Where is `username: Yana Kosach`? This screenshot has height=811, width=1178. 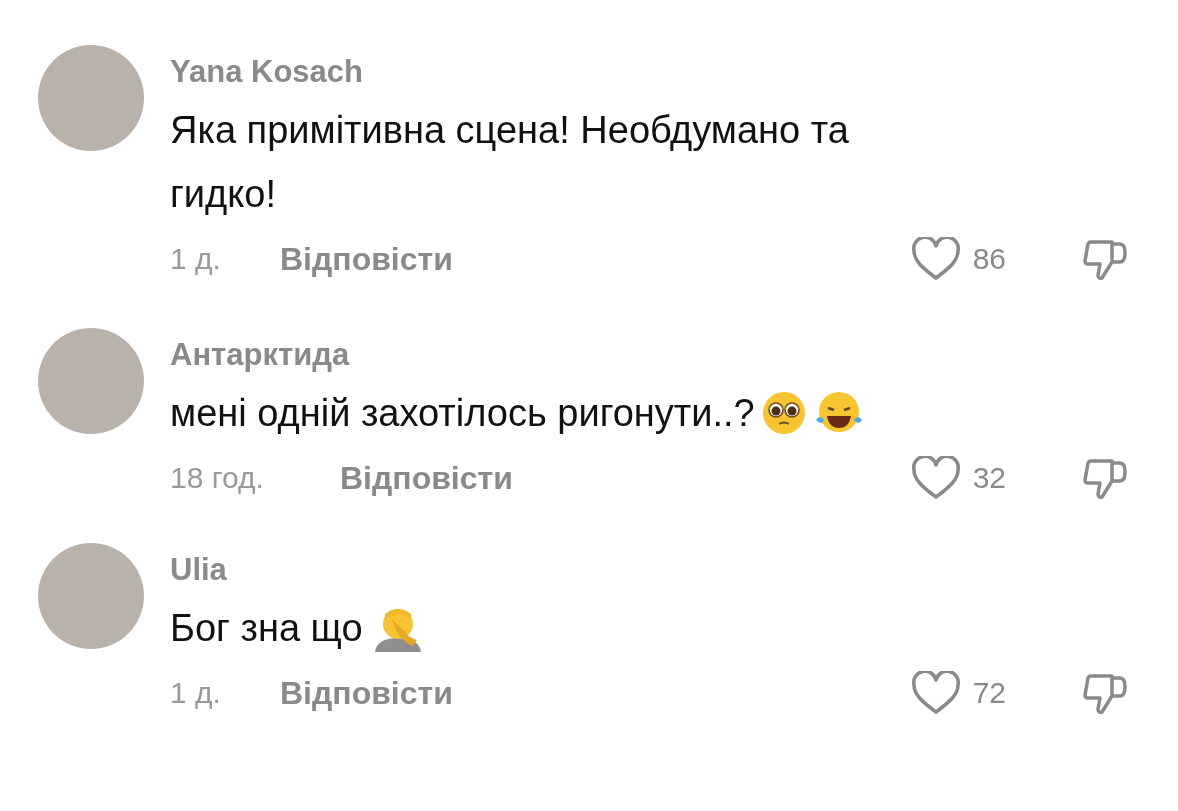 username: Yana Kosach is located at coordinates (670, 72).